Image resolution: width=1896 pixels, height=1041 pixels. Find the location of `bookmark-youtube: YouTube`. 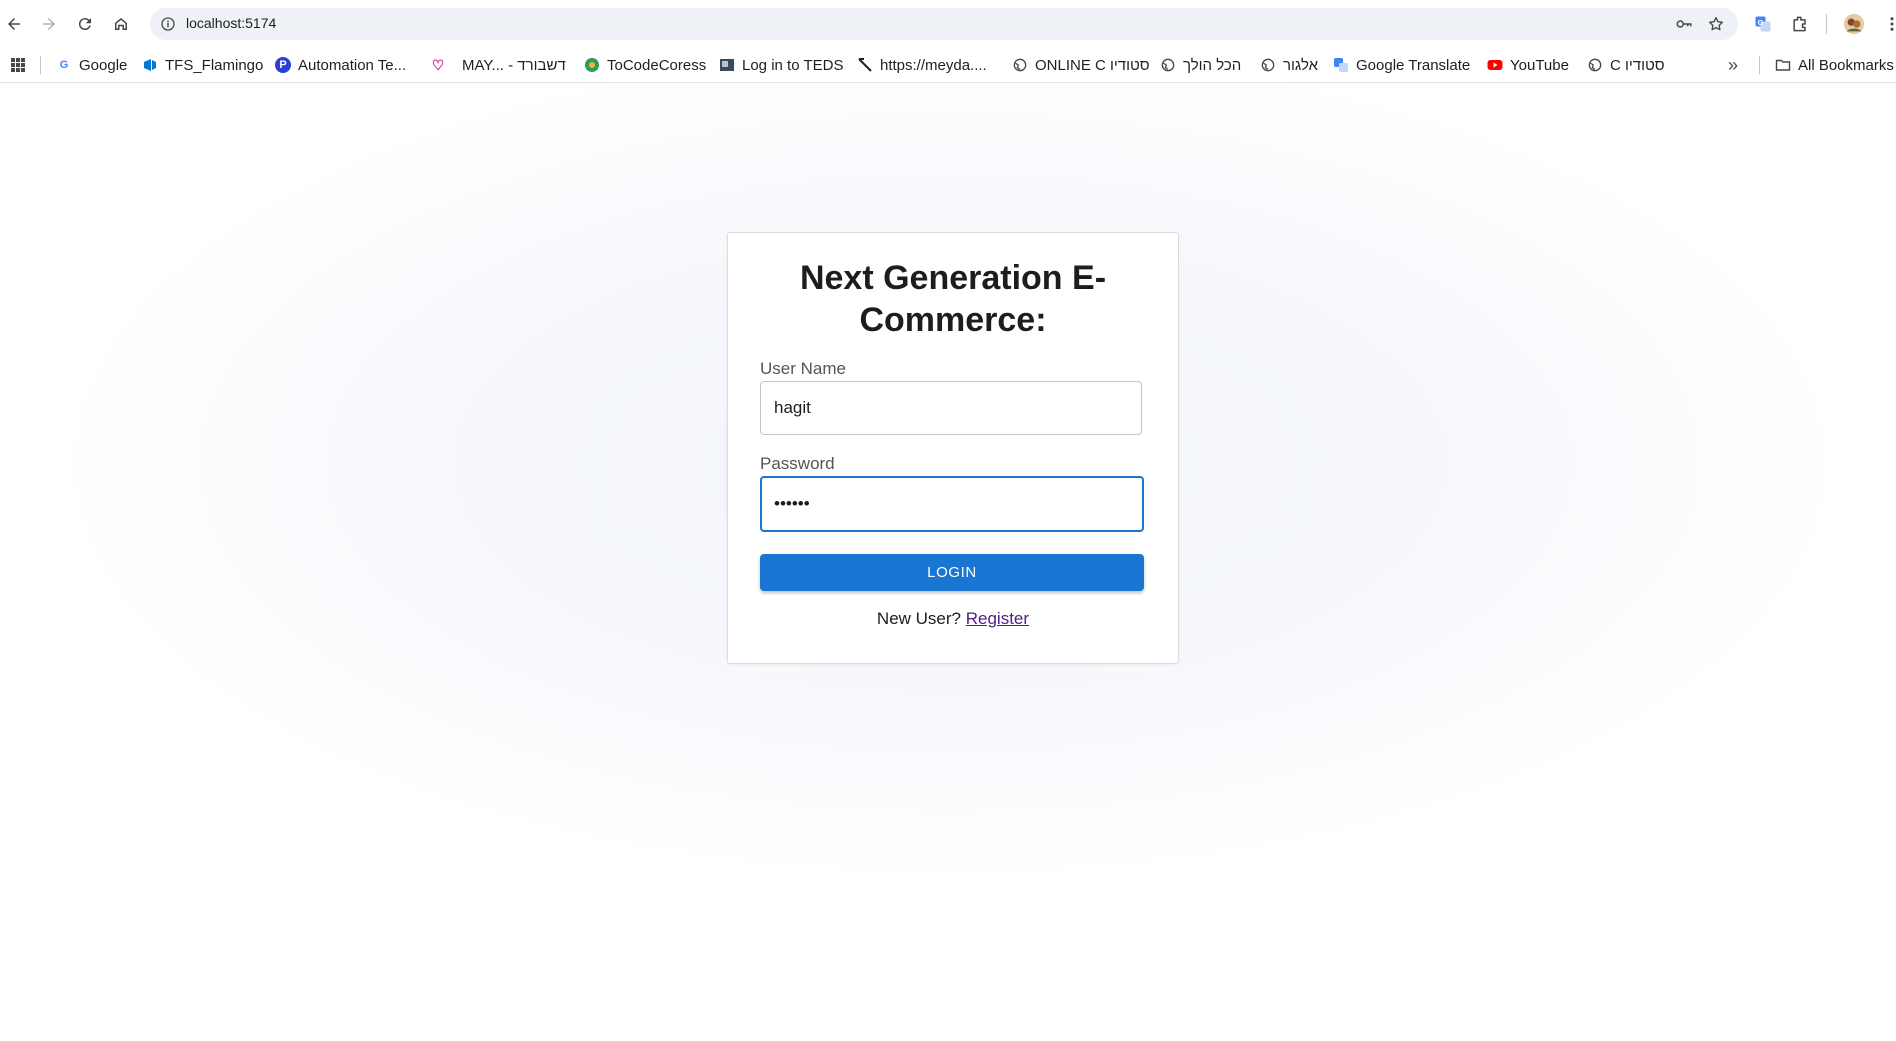

bookmark-youtube: YouTube is located at coordinates (1528, 65).